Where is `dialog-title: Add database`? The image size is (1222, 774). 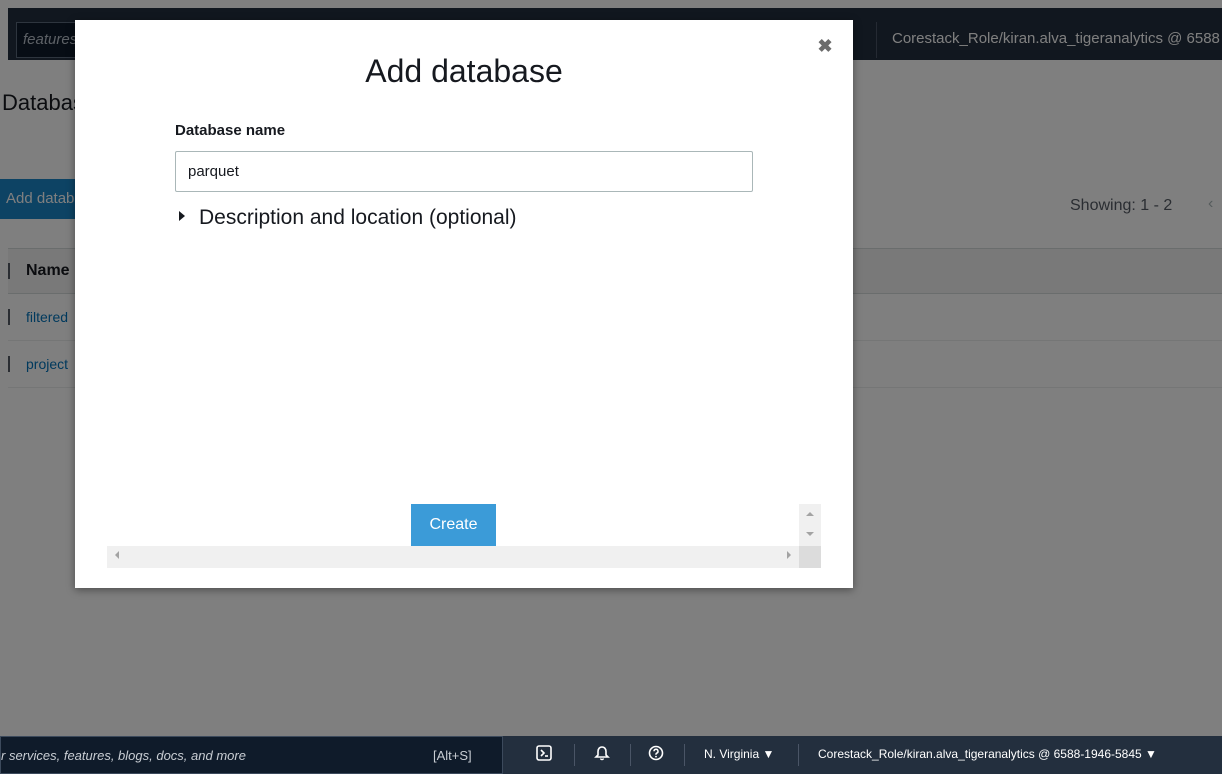 dialog-title: Add database is located at coordinates (464, 71).